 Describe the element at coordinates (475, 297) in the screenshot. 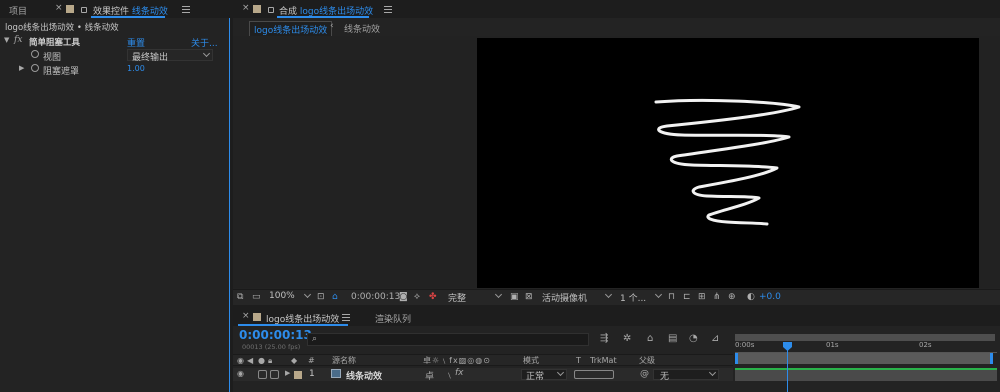

I see `resolution-dropdown: 完整` at that location.